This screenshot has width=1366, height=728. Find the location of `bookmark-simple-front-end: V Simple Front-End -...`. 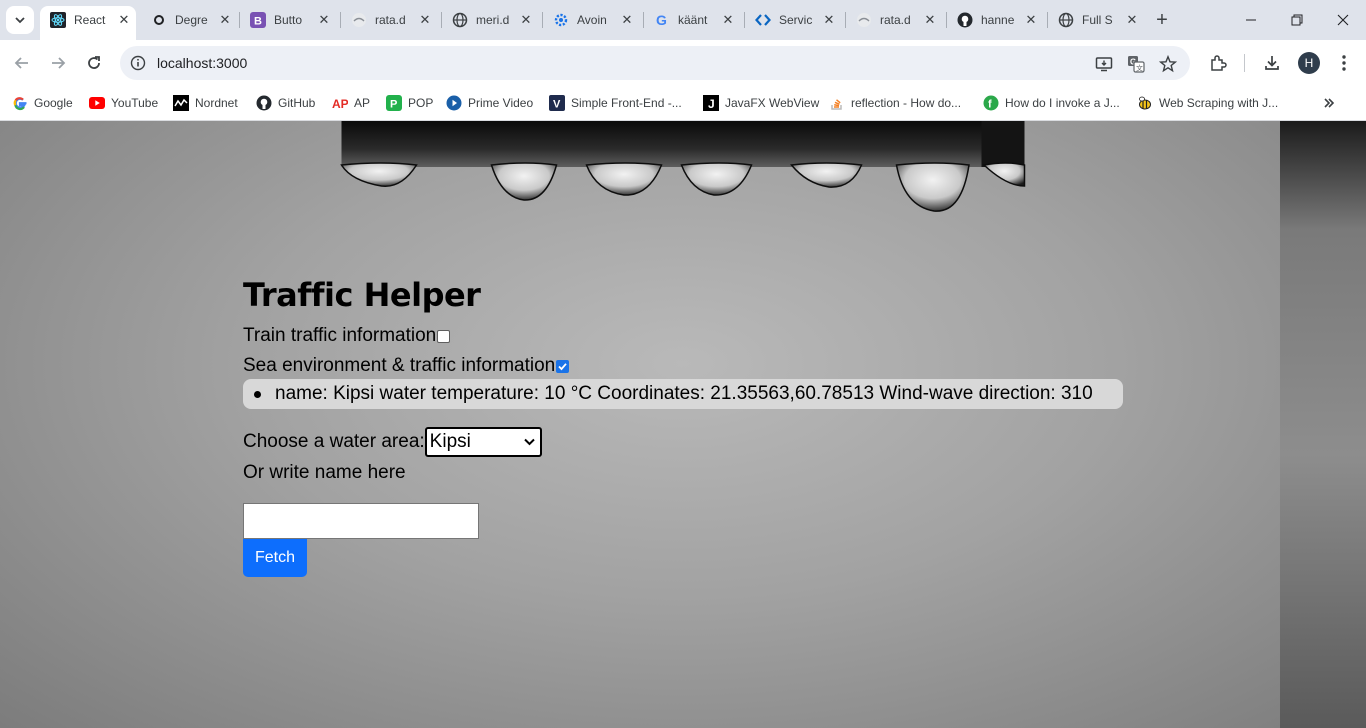

bookmark-simple-front-end: V Simple Front-End -... is located at coordinates (615, 103).